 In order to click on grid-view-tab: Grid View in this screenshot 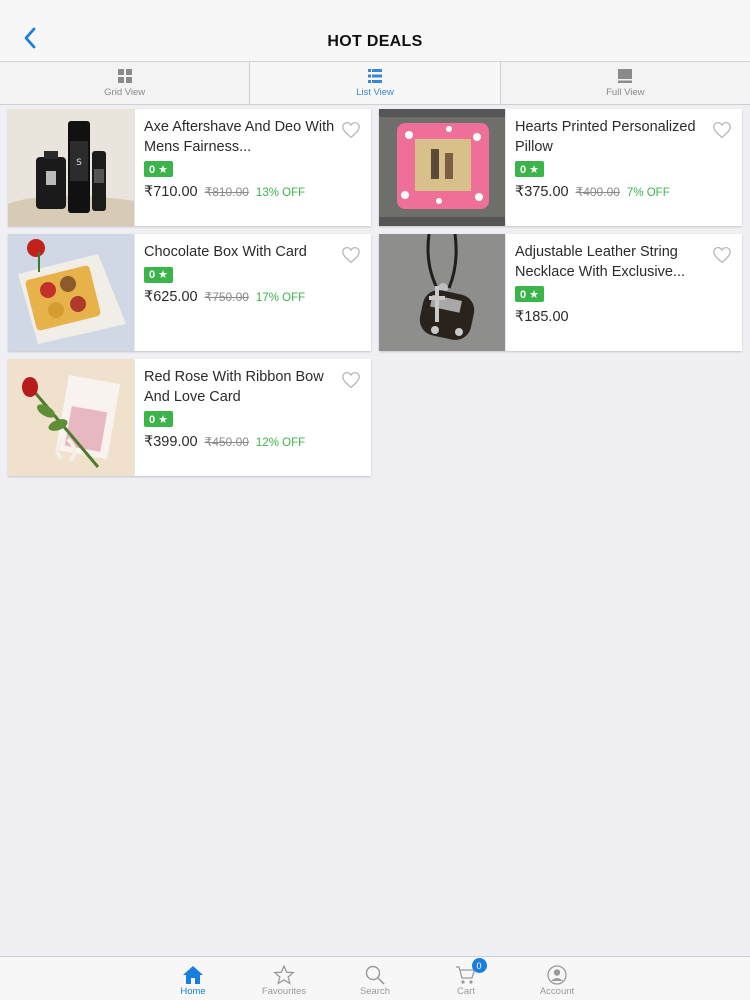, I will do `click(125, 83)`.